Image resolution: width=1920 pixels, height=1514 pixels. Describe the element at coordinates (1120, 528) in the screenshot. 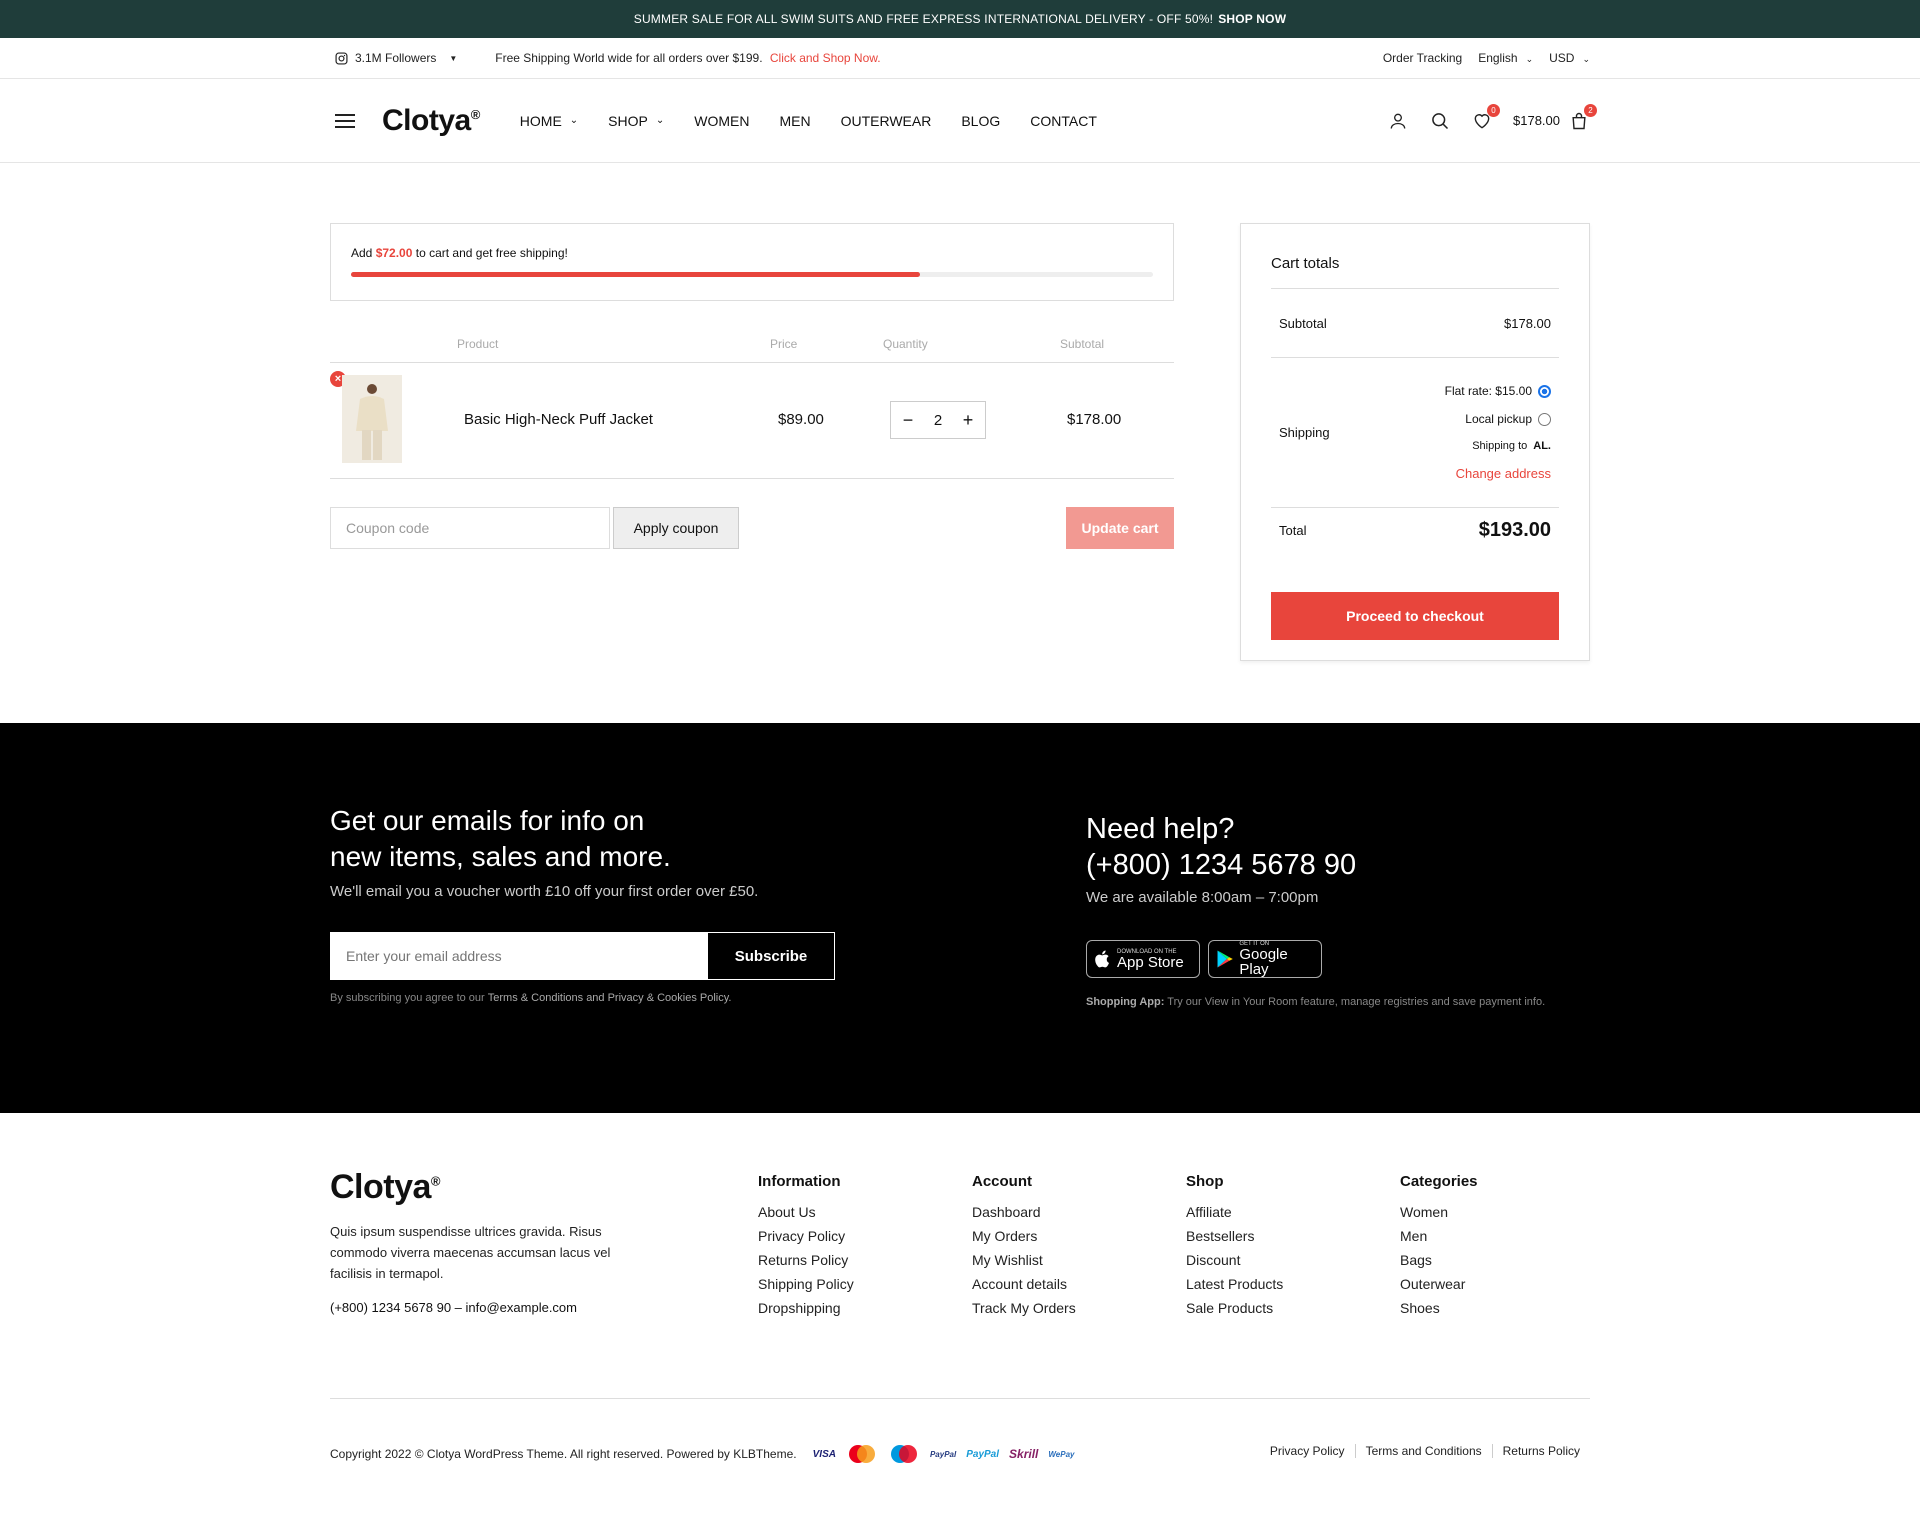

I see `update-cart-button: Update cart` at that location.